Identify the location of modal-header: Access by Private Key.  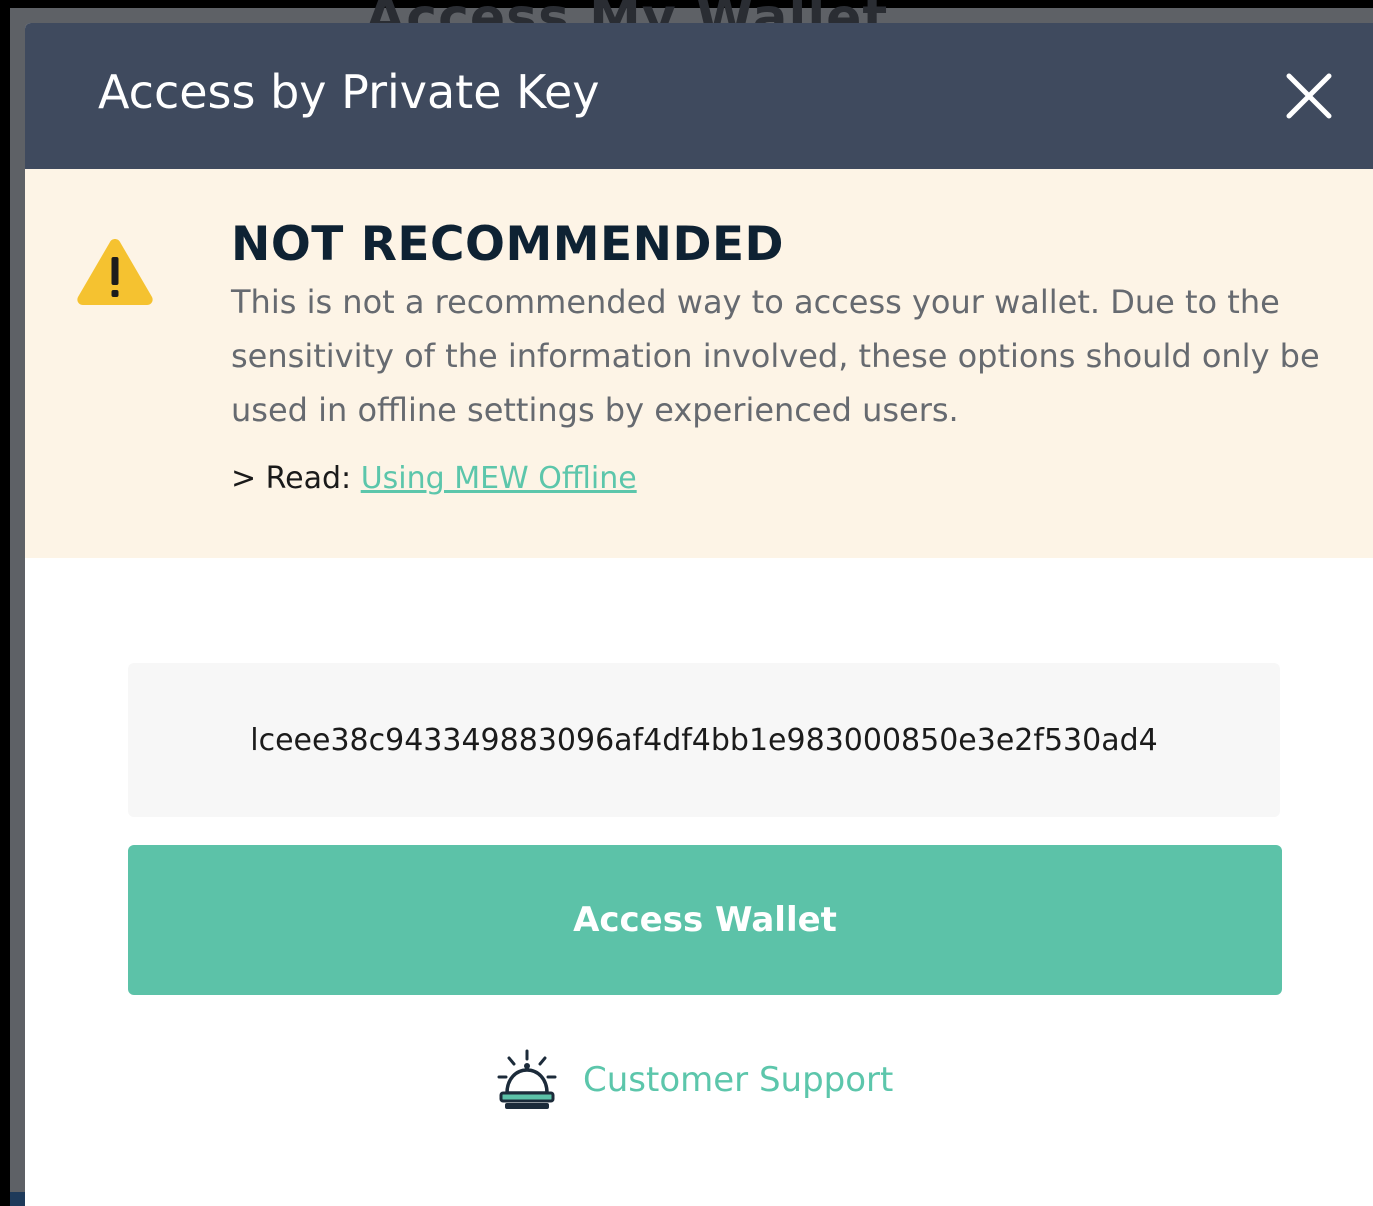
(699, 96).